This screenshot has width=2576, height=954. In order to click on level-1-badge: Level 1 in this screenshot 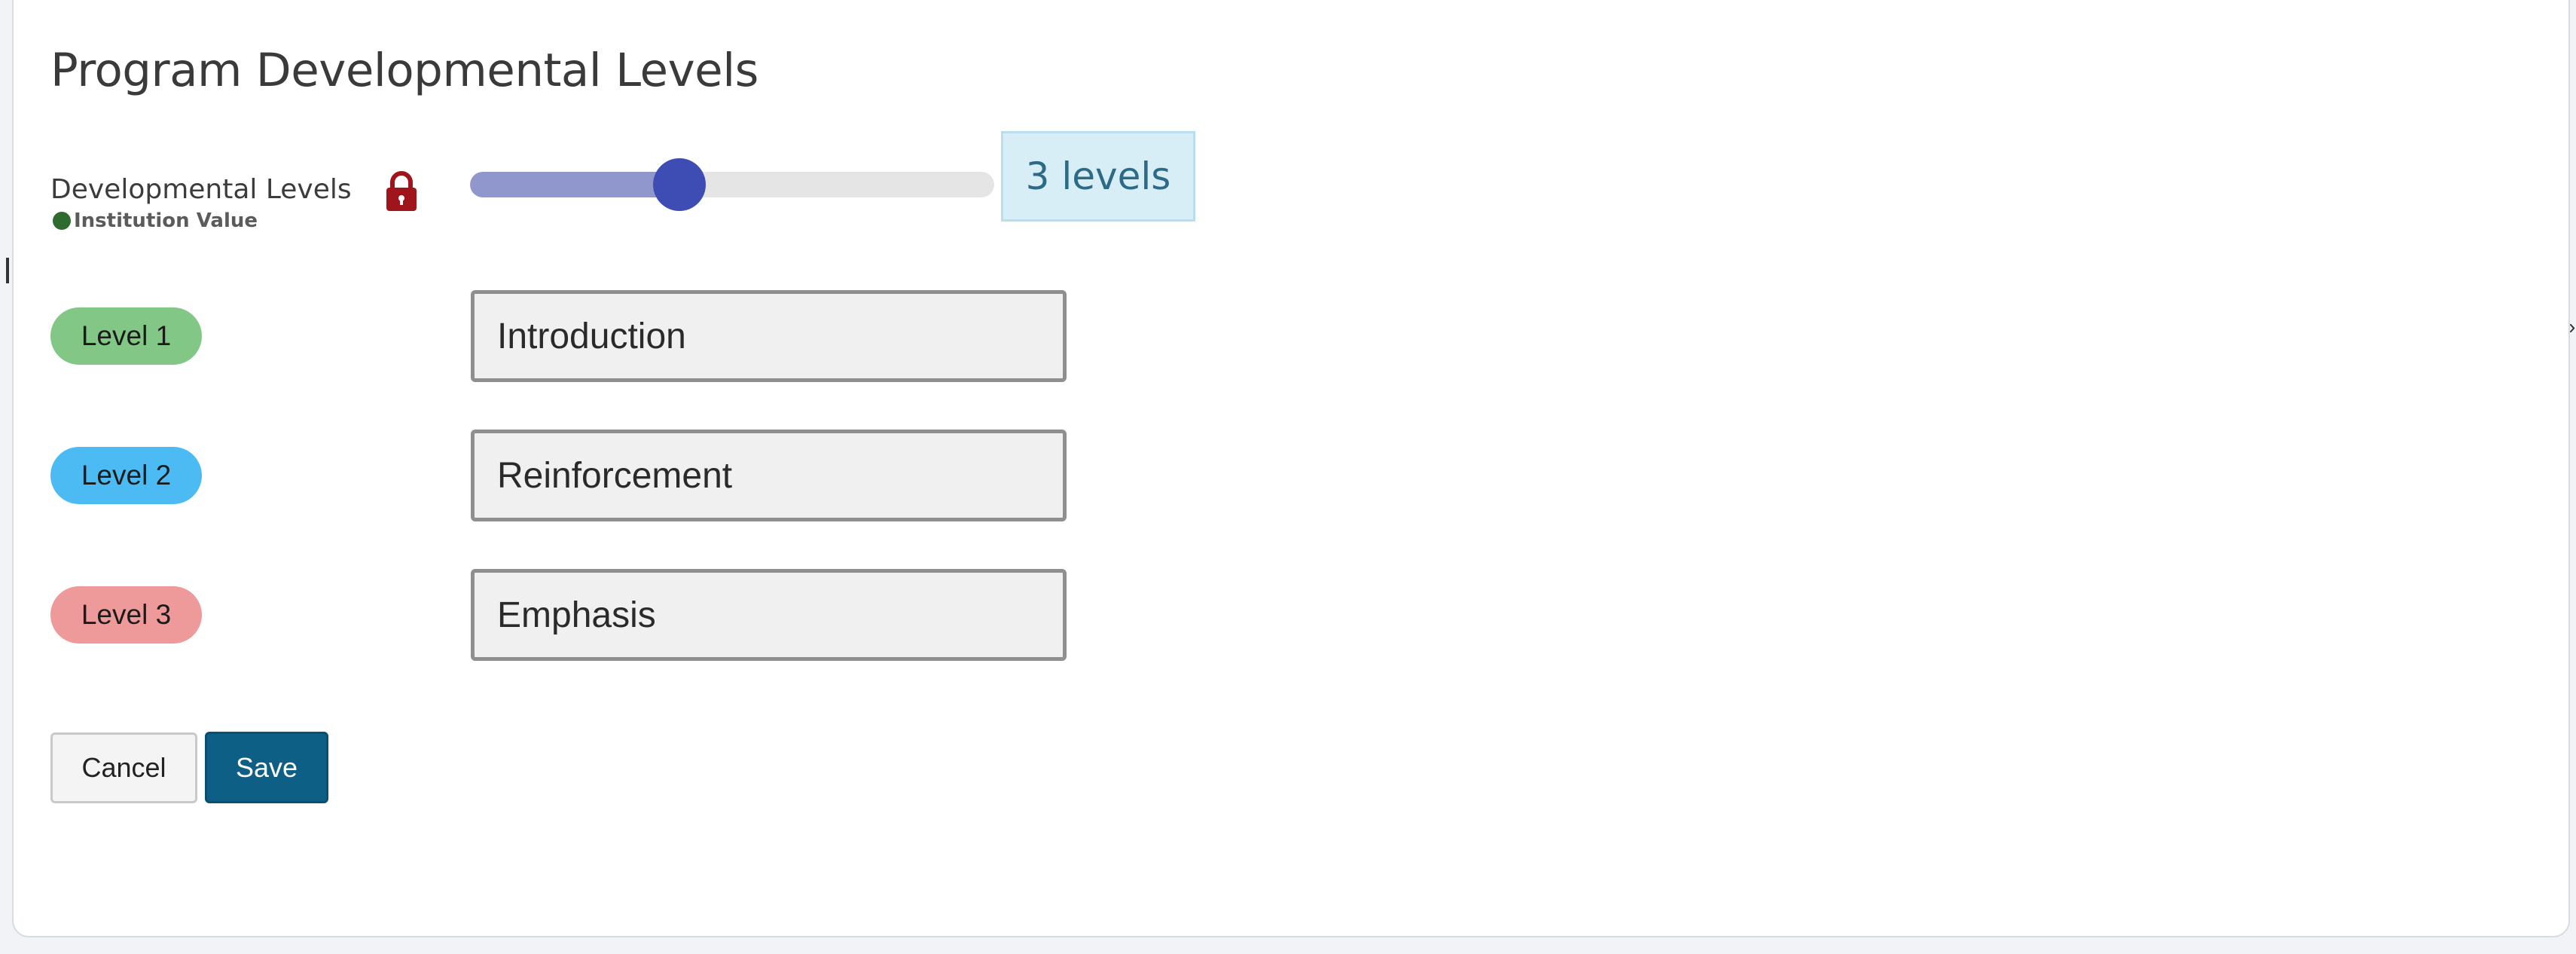, I will do `click(126, 336)`.